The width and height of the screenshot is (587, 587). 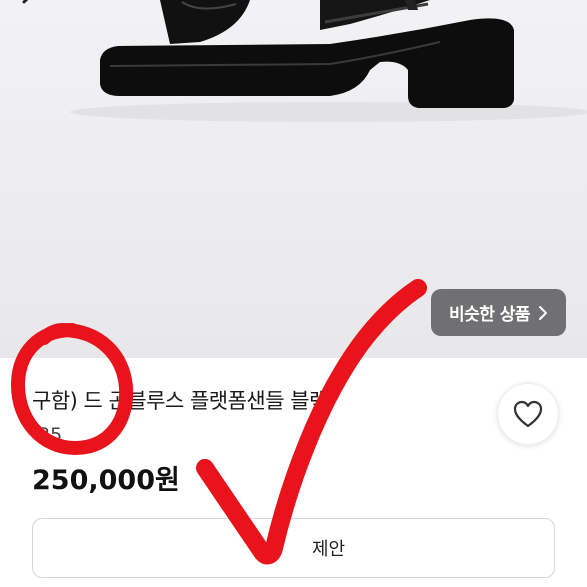 I want to click on similar-products-button: 비슷한 상품, so click(x=498, y=312).